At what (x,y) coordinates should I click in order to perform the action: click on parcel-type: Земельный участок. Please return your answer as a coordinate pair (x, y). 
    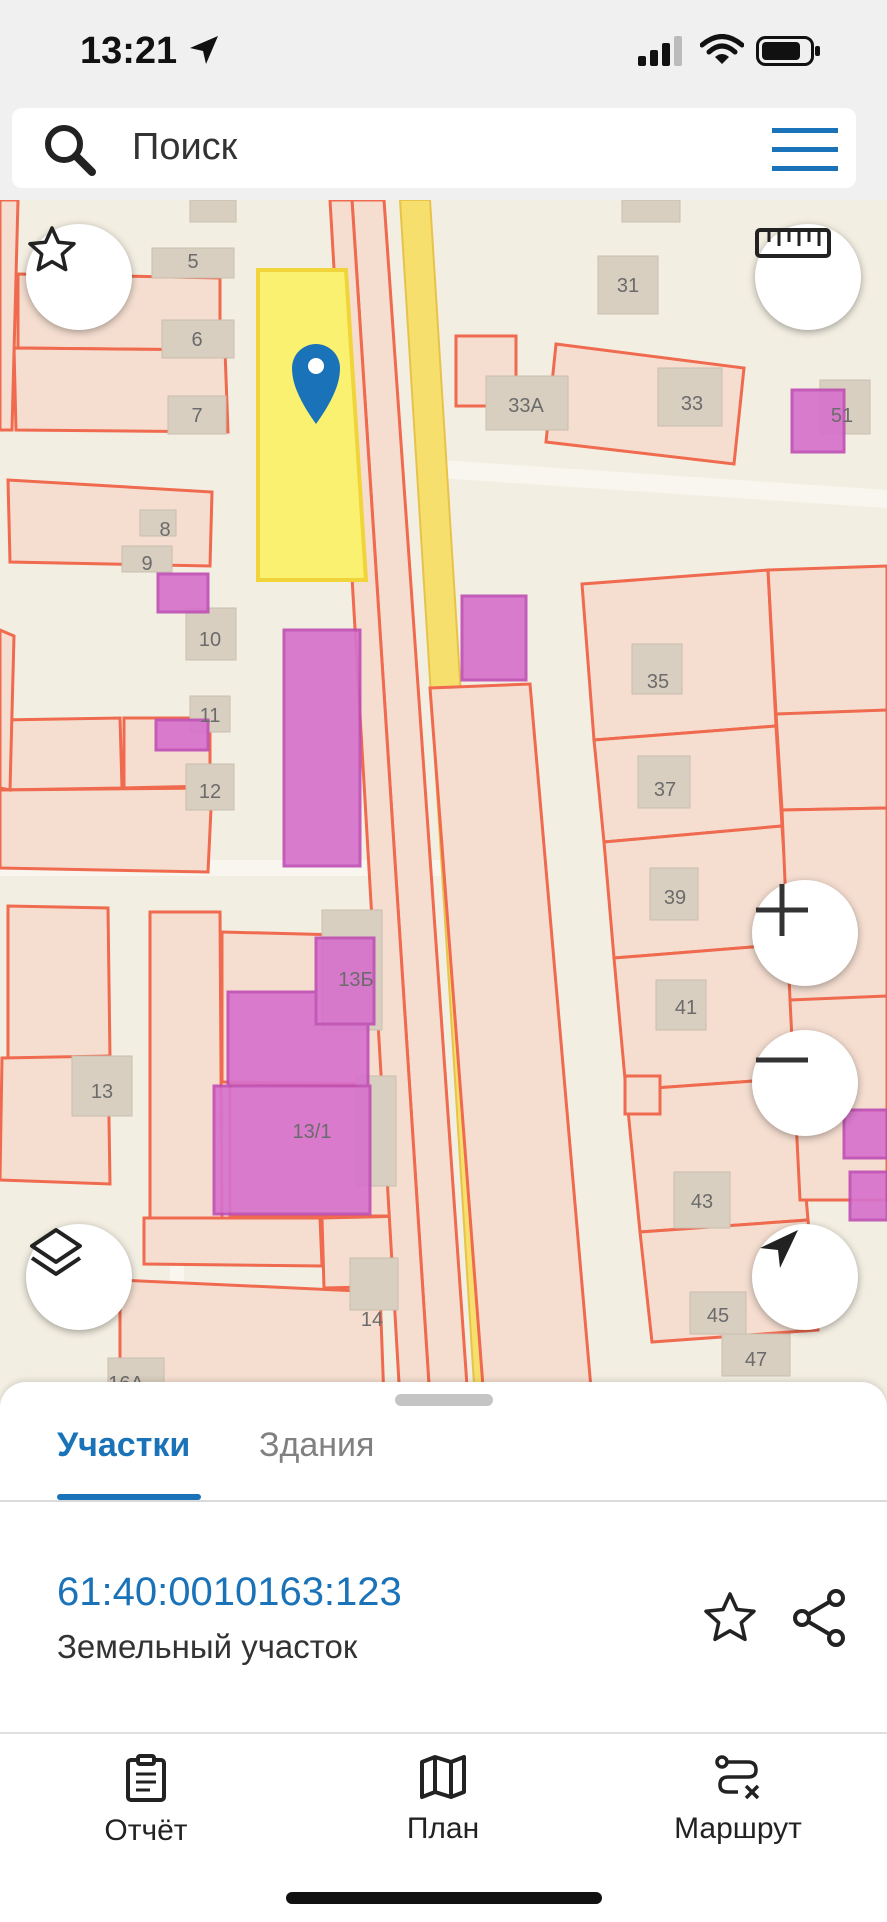
    Looking at the image, I should click on (207, 1646).